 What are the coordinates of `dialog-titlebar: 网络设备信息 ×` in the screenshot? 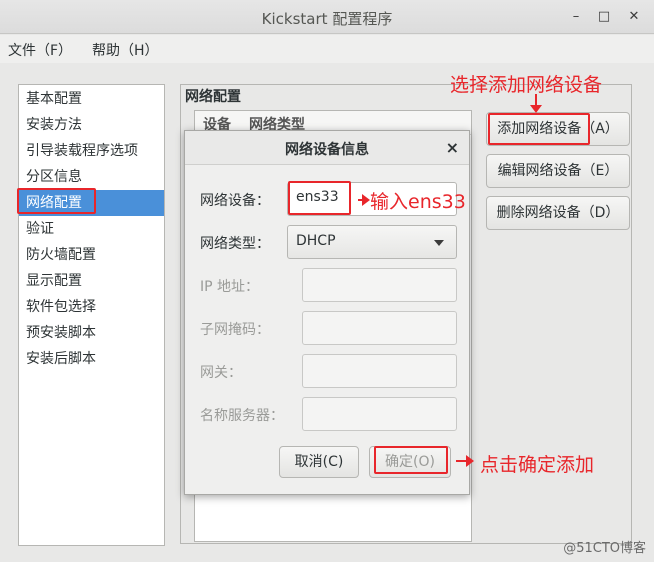 It's located at (327, 148).